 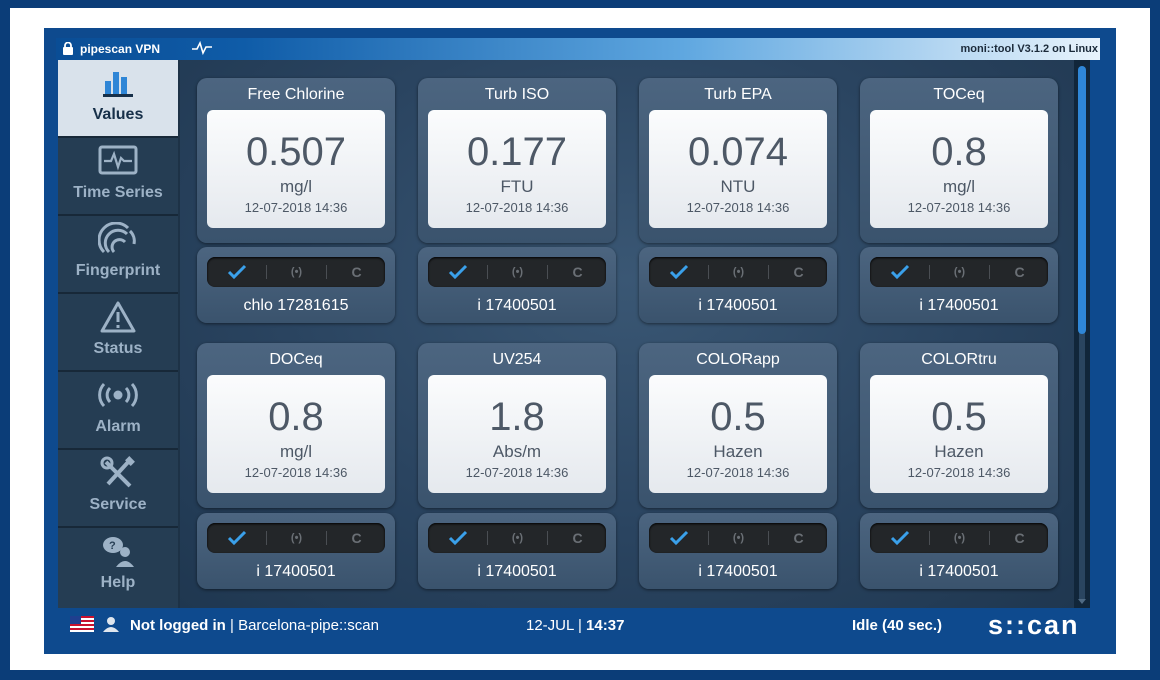 What do you see at coordinates (308, 625) in the screenshot?
I see `site-name: Barcelona-pipe::scan` at bounding box center [308, 625].